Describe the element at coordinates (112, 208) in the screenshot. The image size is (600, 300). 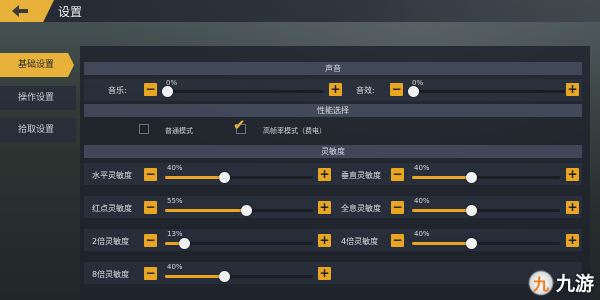
I see `red-dot-sens-label: 红点灵敏度` at that location.